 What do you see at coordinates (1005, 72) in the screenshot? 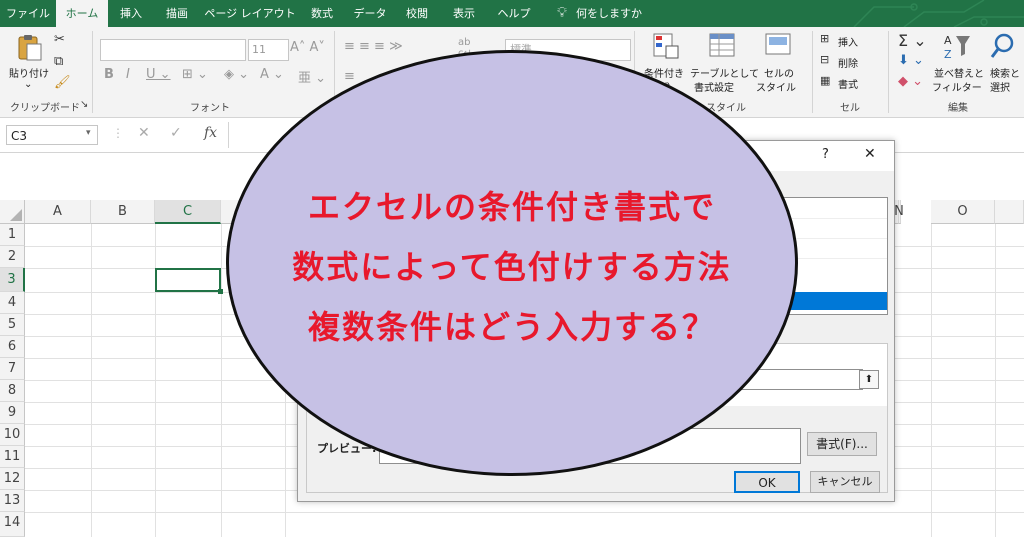
I see `find-select-label: 検索と` at bounding box center [1005, 72].